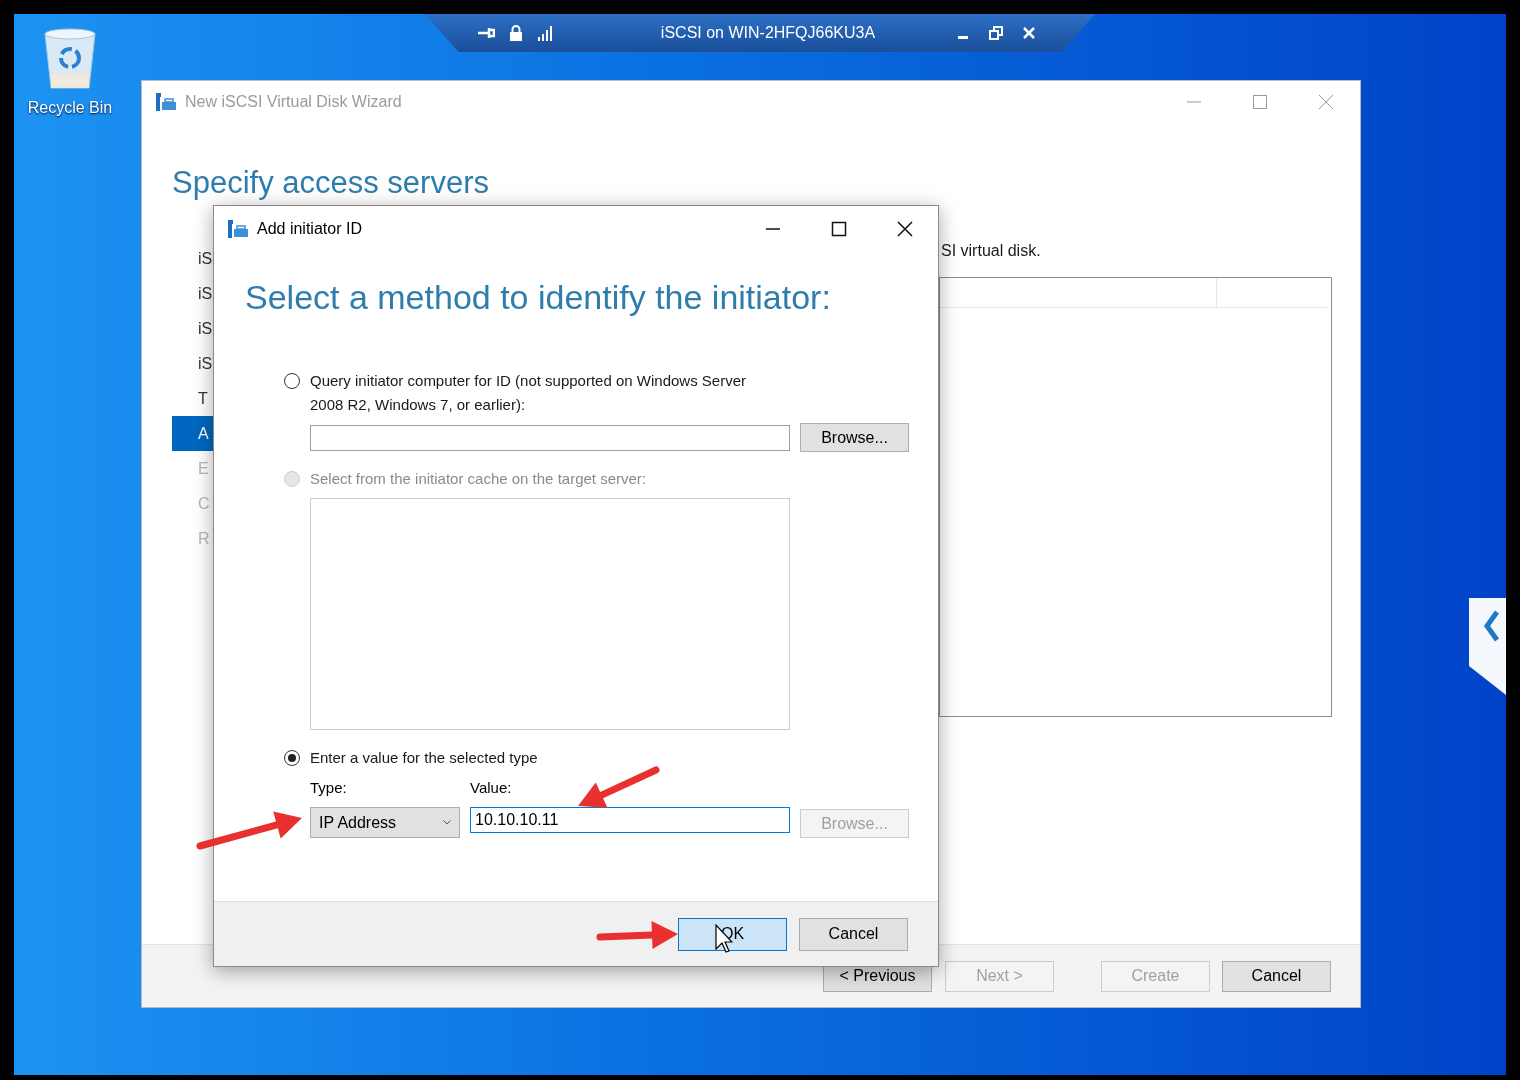 The height and width of the screenshot is (1080, 1520). What do you see at coordinates (70, 58) in the screenshot?
I see `recycle-bin-icon` at bounding box center [70, 58].